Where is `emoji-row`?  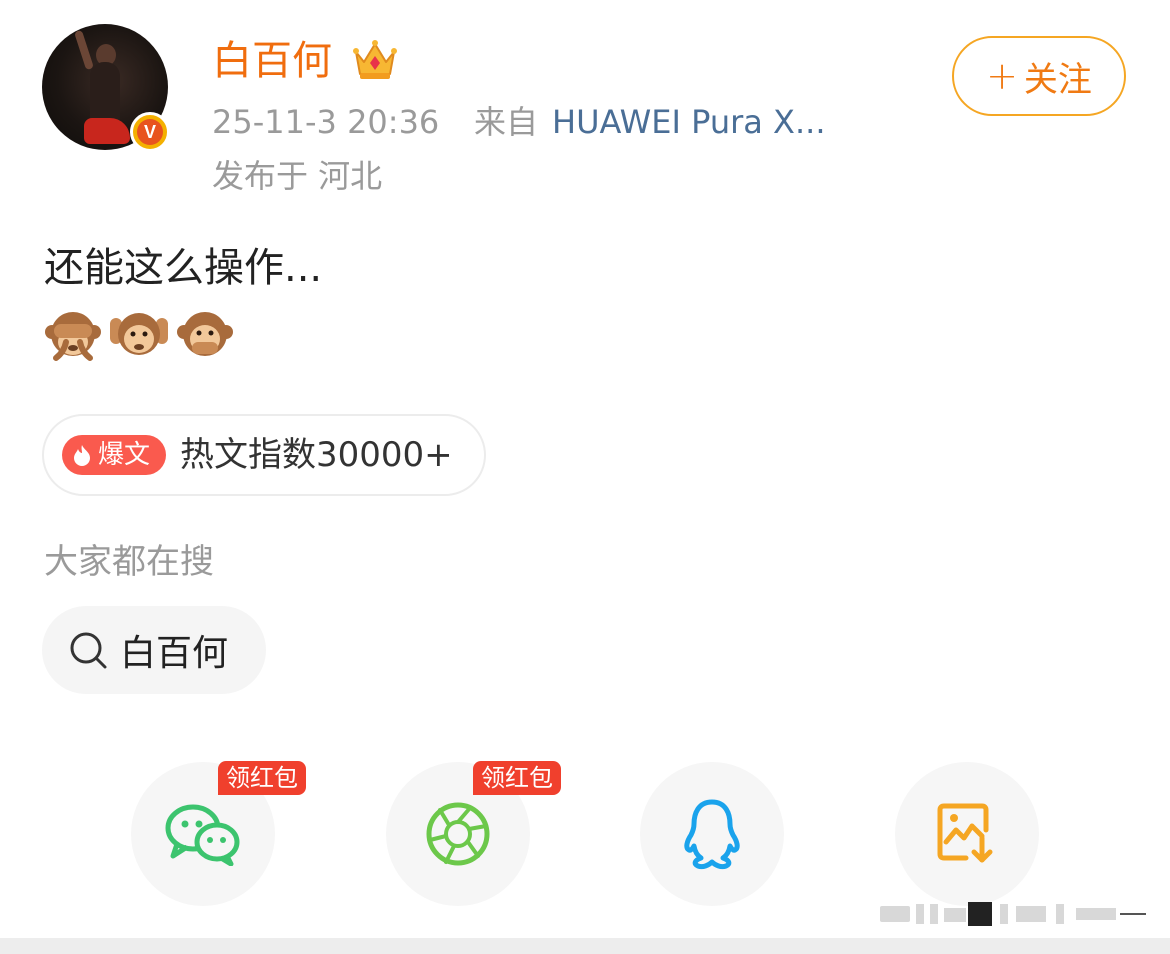
emoji-row is located at coordinates (139, 336).